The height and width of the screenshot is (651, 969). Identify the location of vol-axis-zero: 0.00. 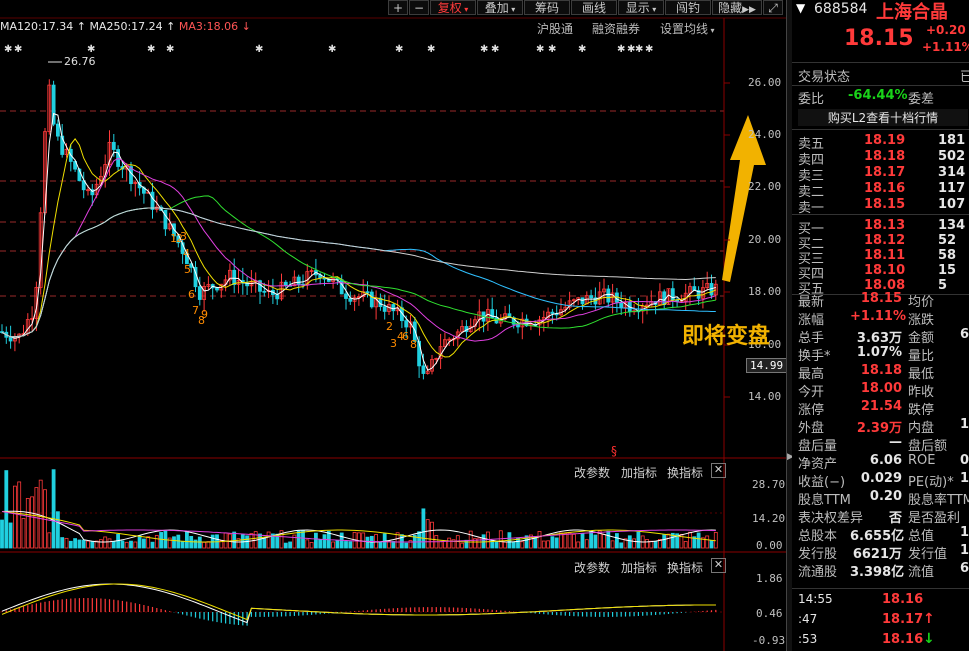
(769, 545).